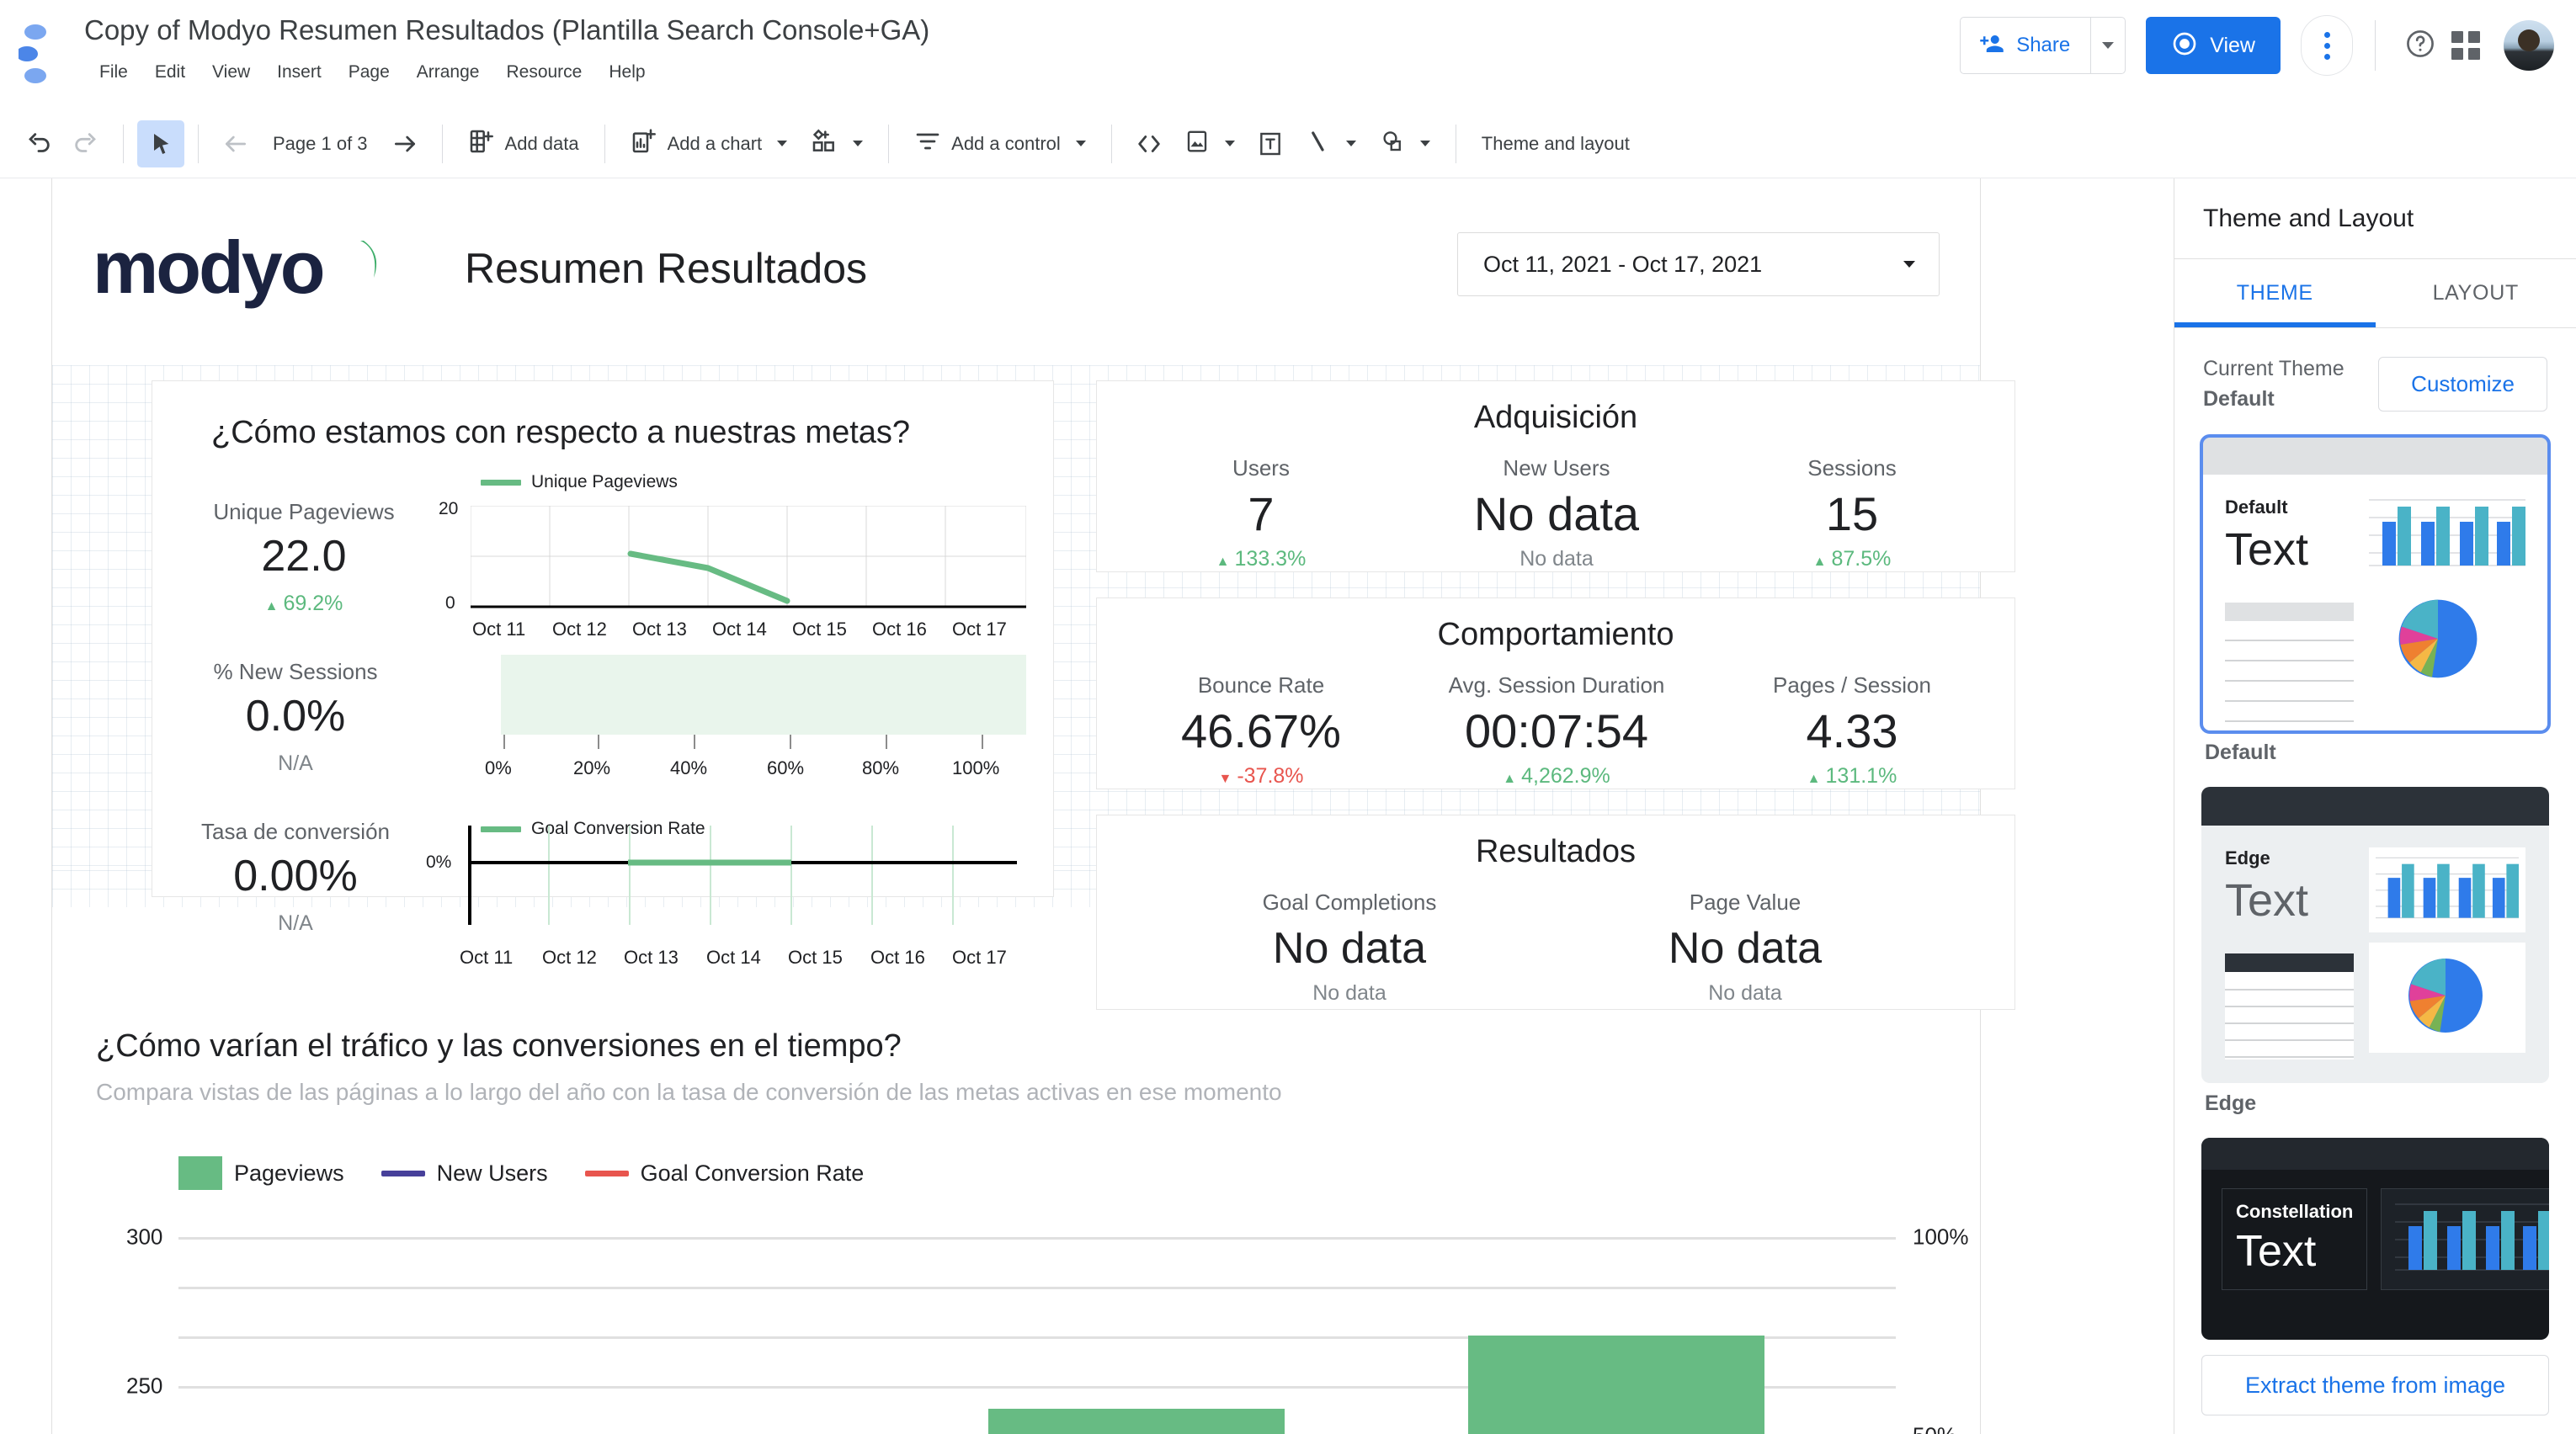 This screenshot has width=2576, height=1434. I want to click on kpi-cell-users: Users 7 133.3%, so click(1261, 513).